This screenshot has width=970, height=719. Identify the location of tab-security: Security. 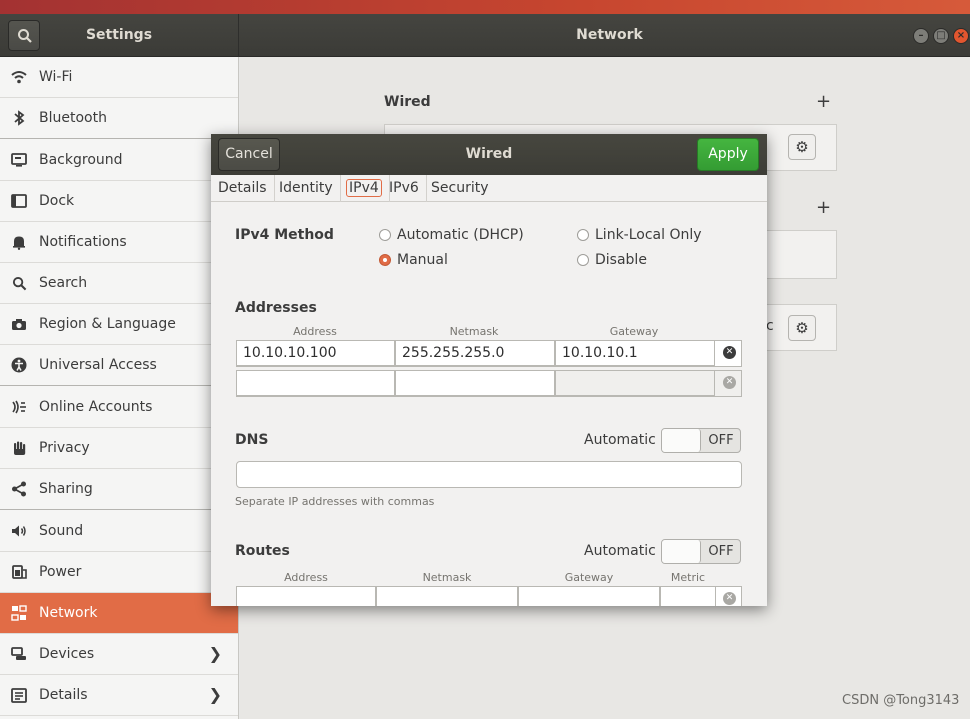
(460, 188).